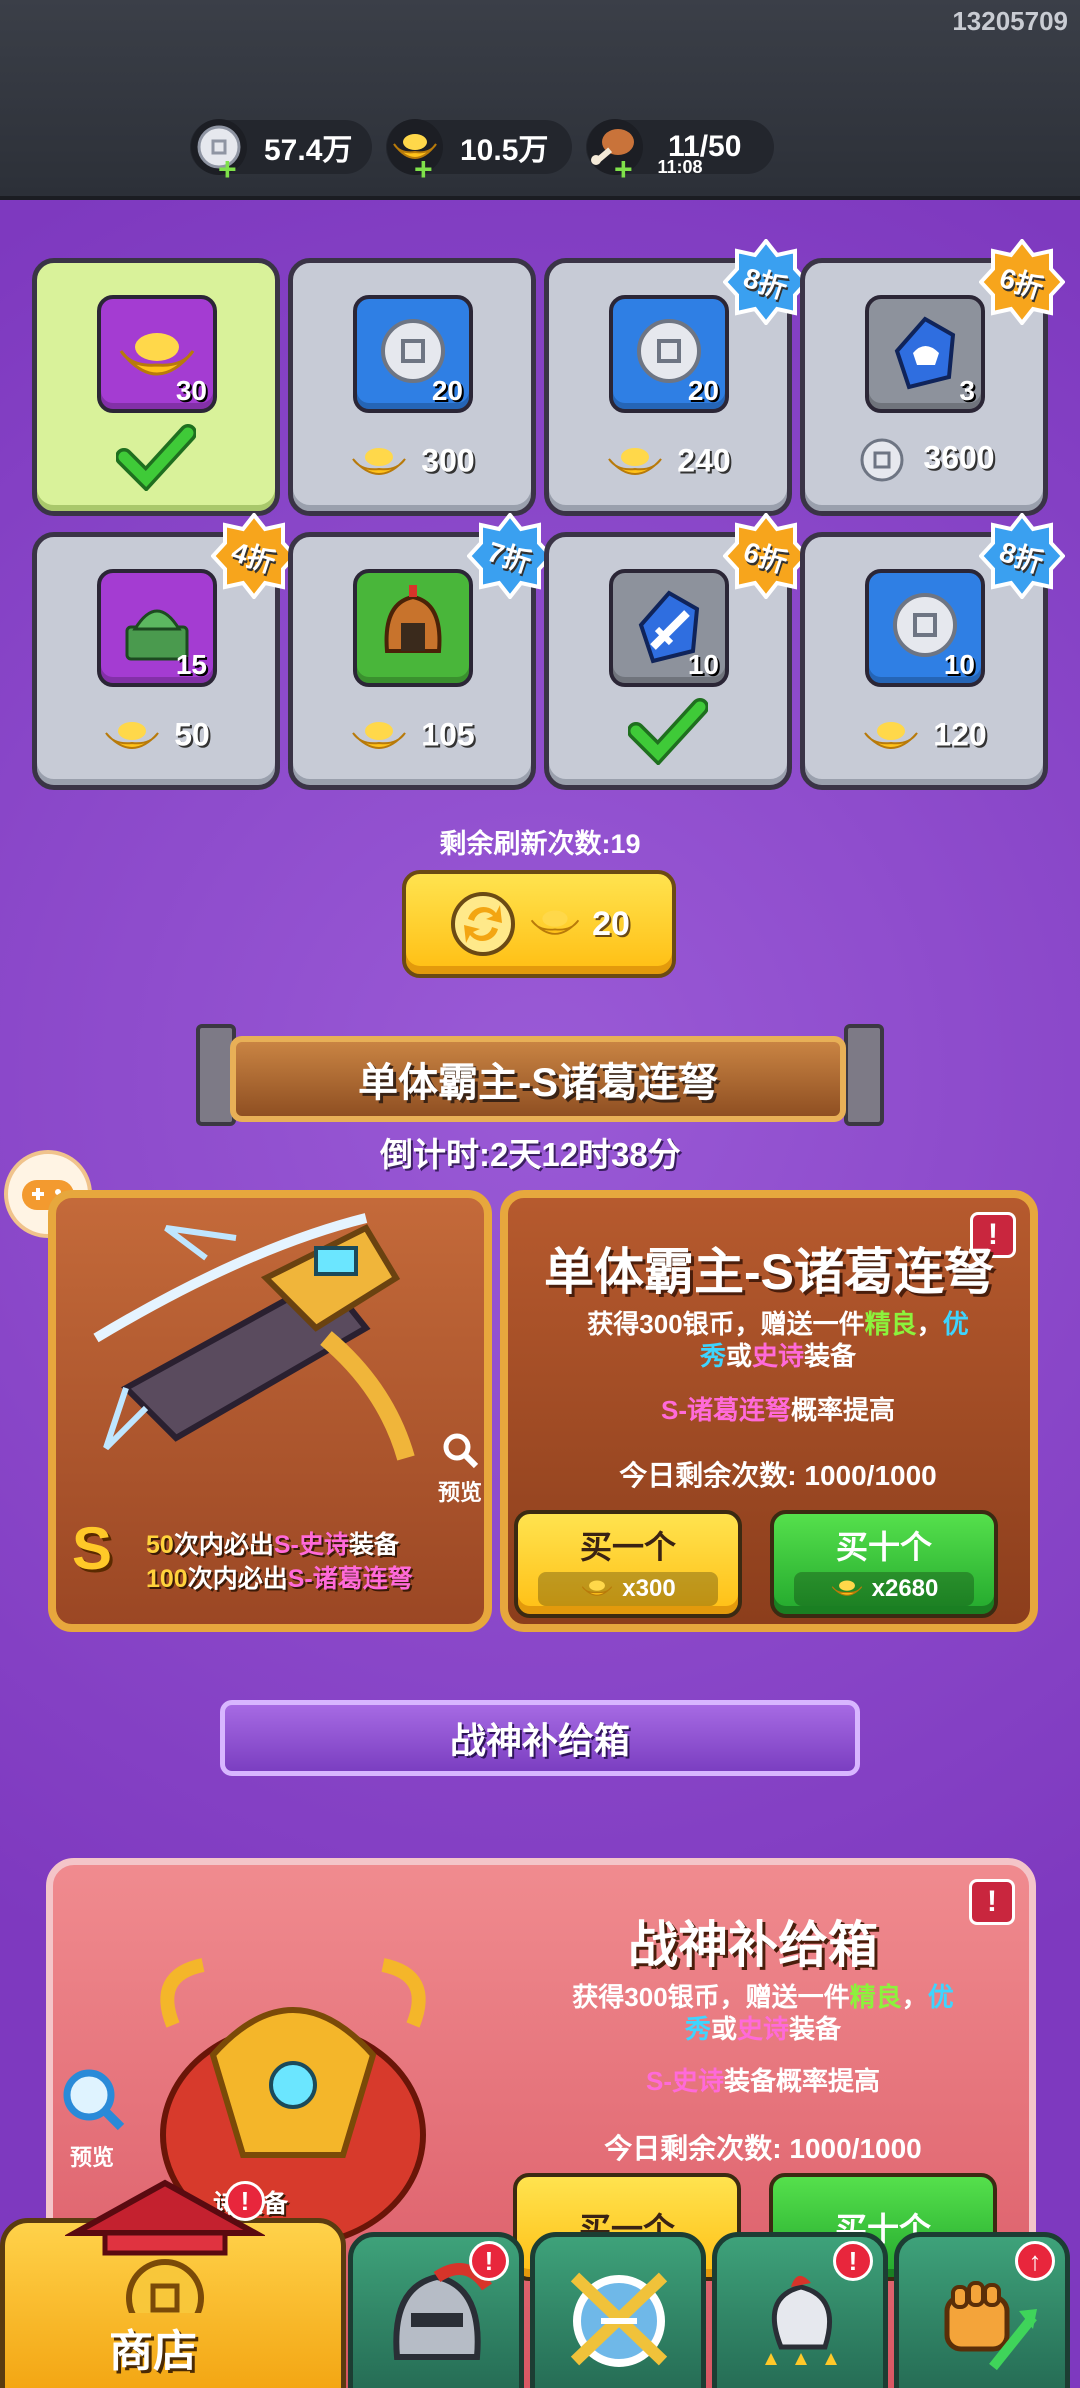  I want to click on item-icon-gold-ingot: 30, so click(157, 354).